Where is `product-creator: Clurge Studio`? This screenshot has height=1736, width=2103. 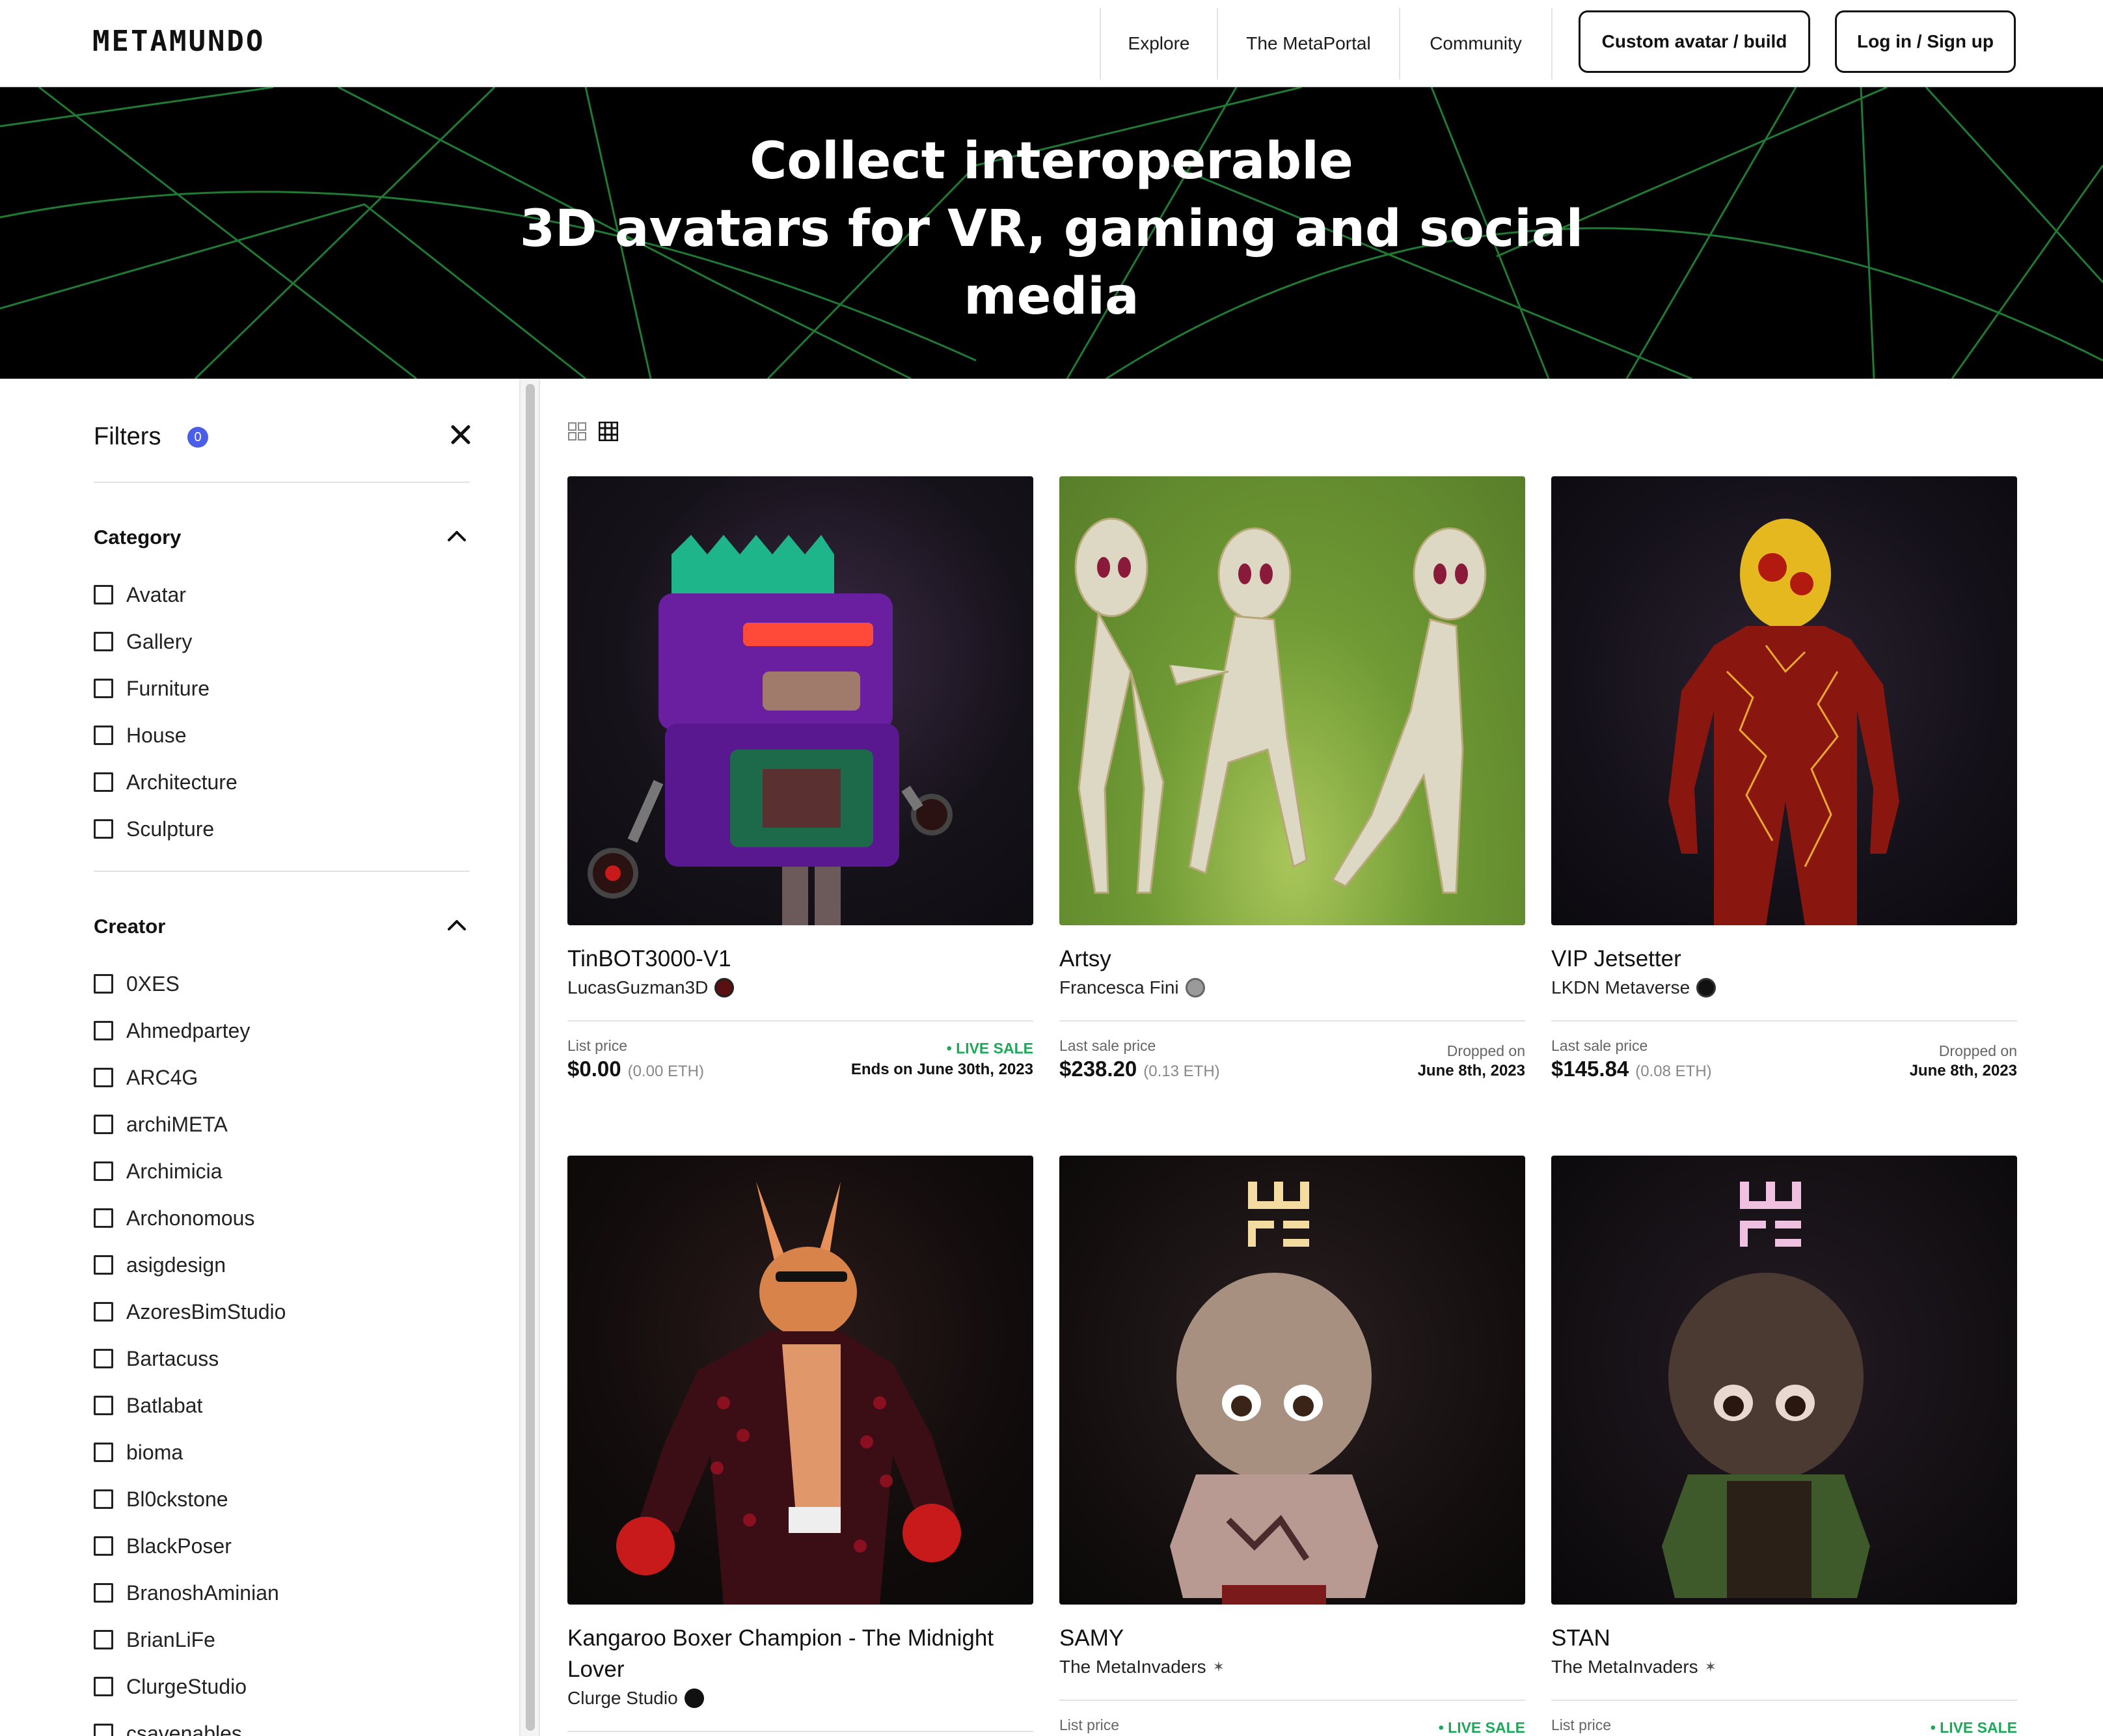
product-creator: Clurge Studio is located at coordinates (635, 1699).